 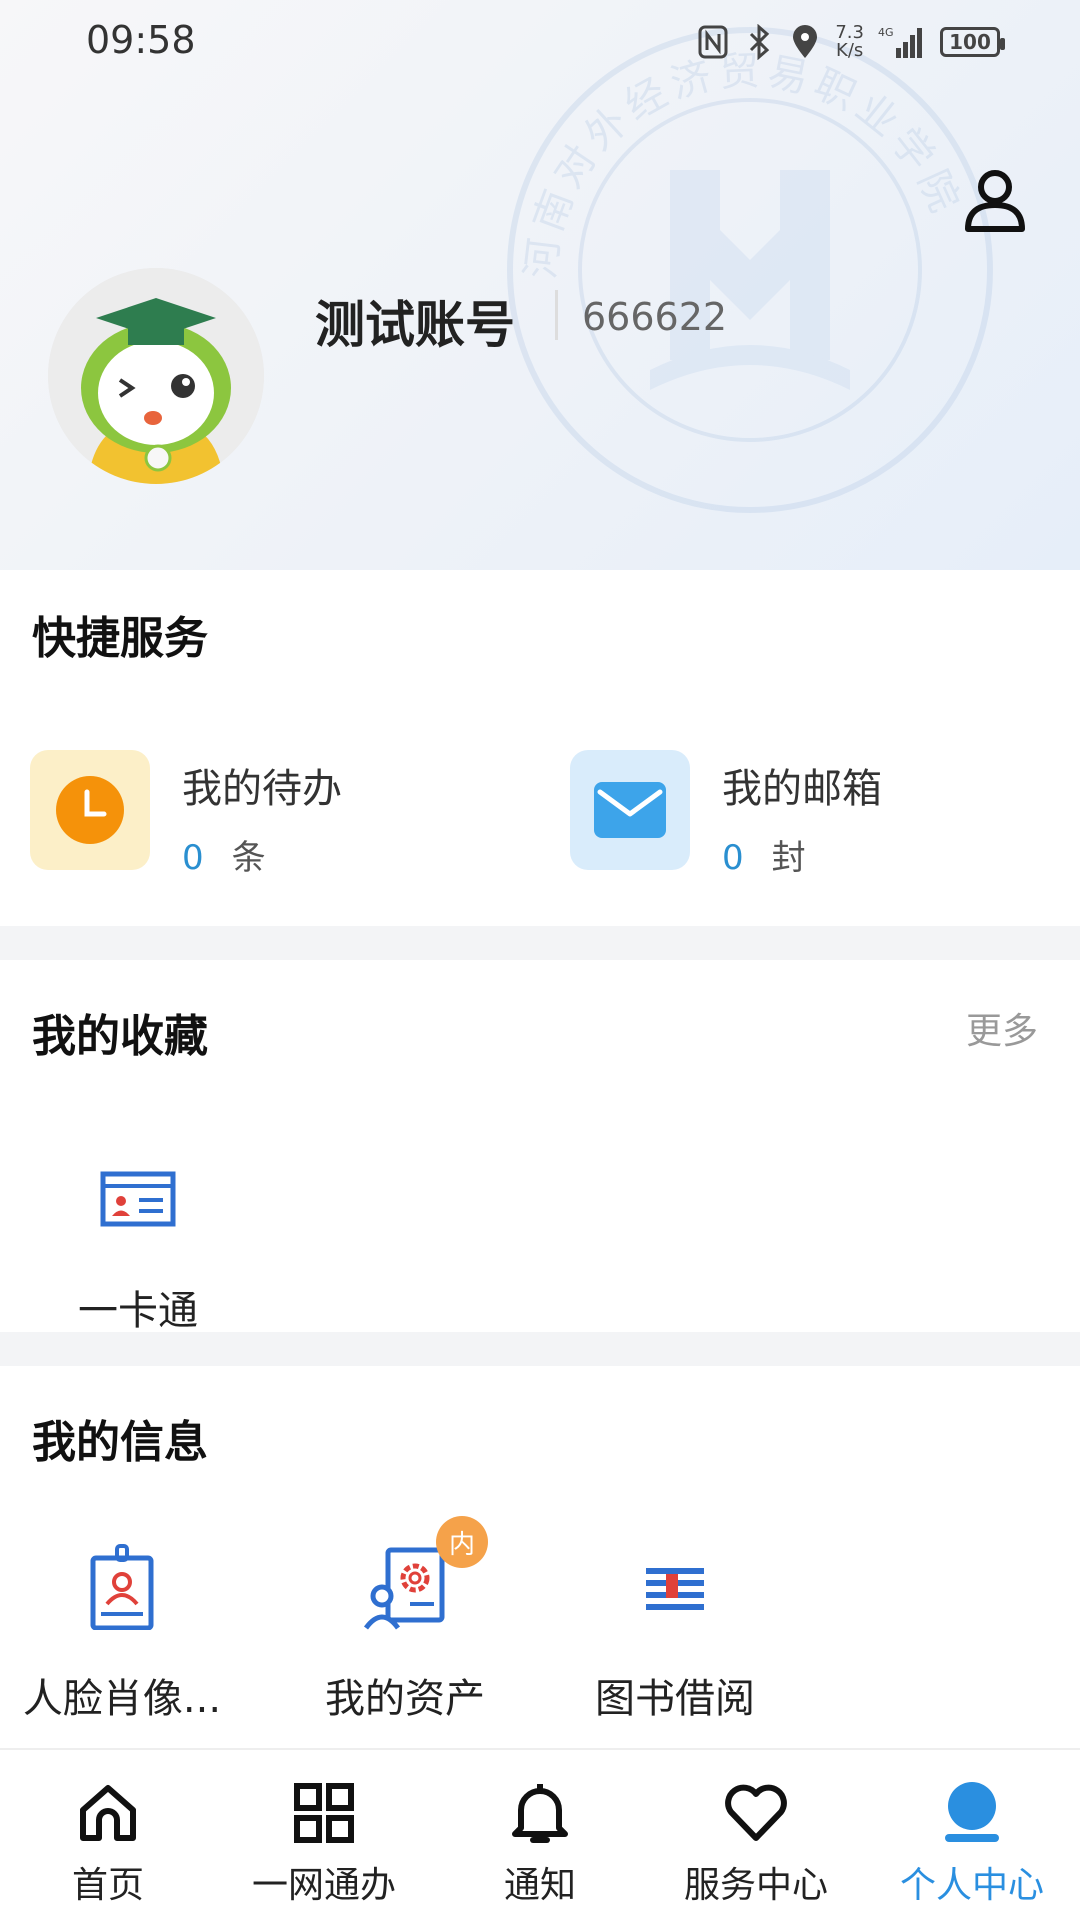 I want to click on heart-icon, so click(x=756, y=1812).